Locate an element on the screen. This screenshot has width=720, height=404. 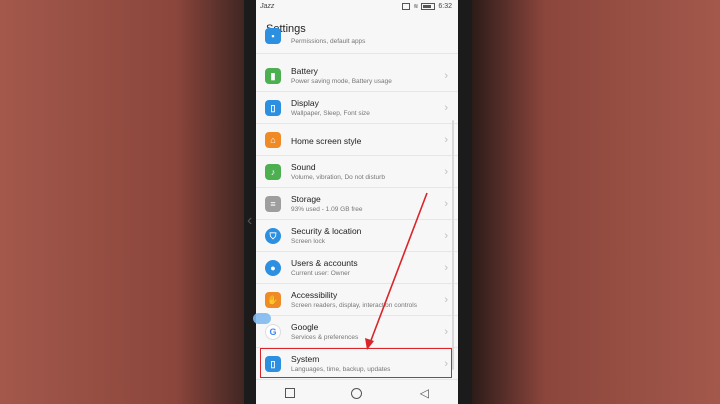
annotation-arrow is located at coordinates (396, 271).